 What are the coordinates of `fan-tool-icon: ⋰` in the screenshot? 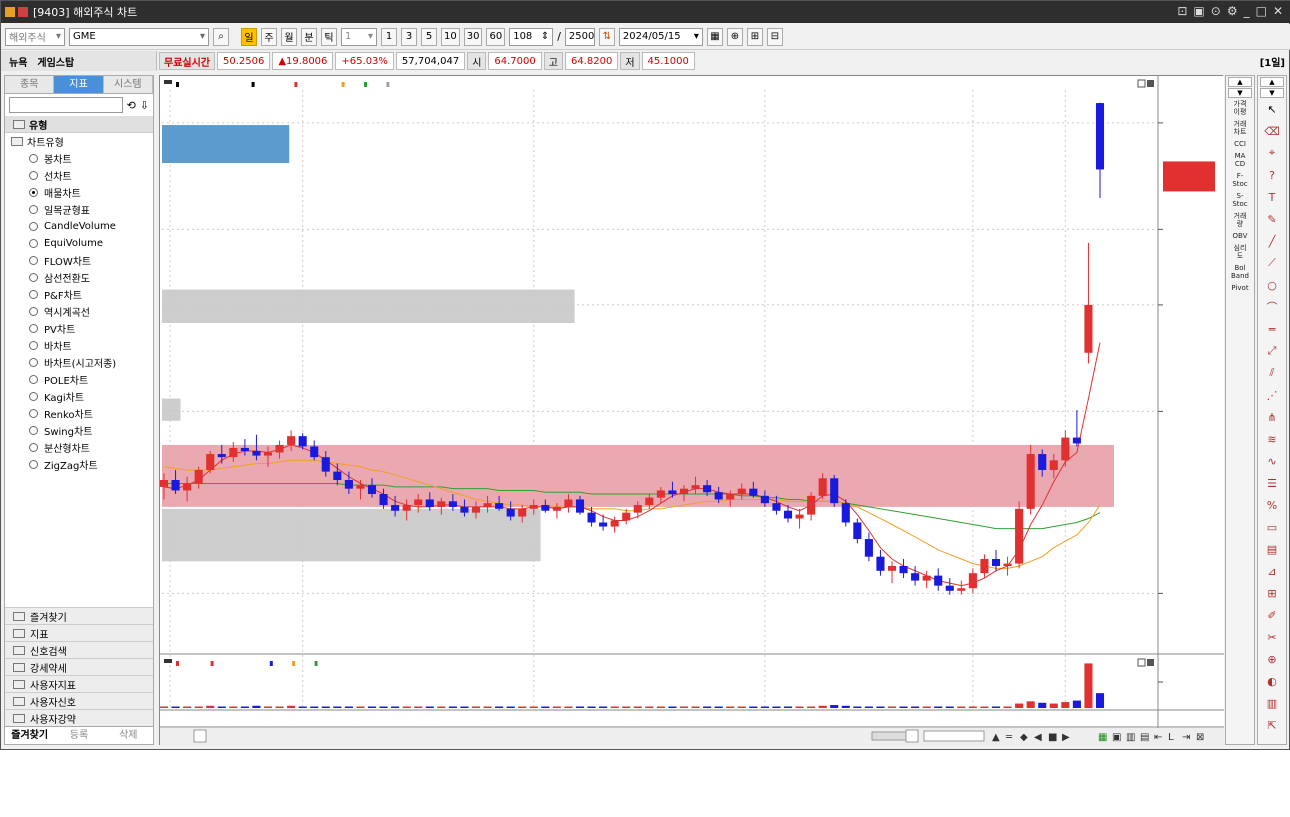 It's located at (1272, 395).